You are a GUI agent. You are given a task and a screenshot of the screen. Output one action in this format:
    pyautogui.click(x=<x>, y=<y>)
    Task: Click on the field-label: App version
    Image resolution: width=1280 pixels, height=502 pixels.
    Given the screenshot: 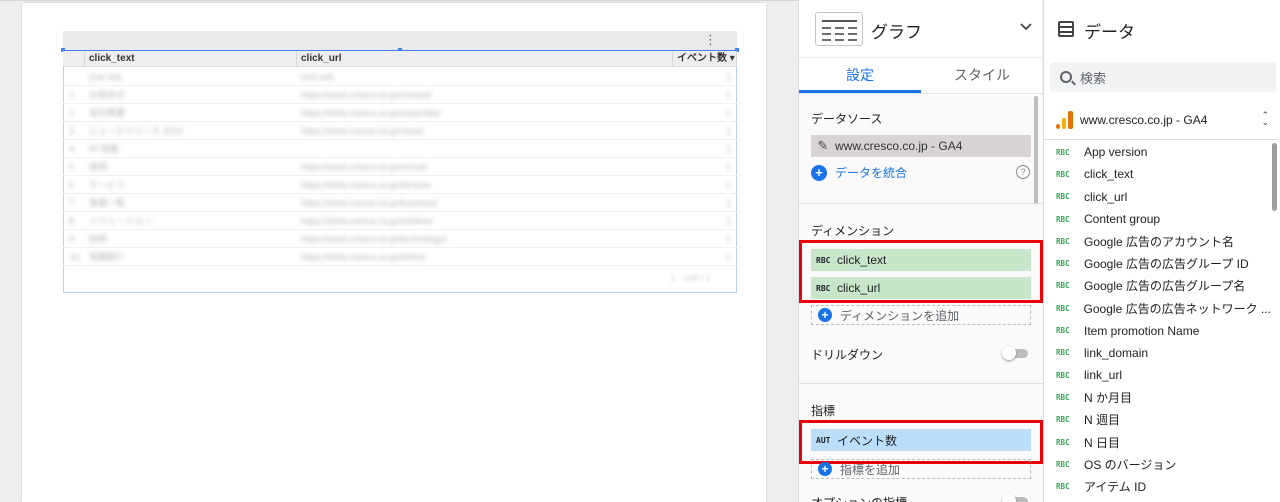 What is the action you would take?
    pyautogui.click(x=1116, y=152)
    